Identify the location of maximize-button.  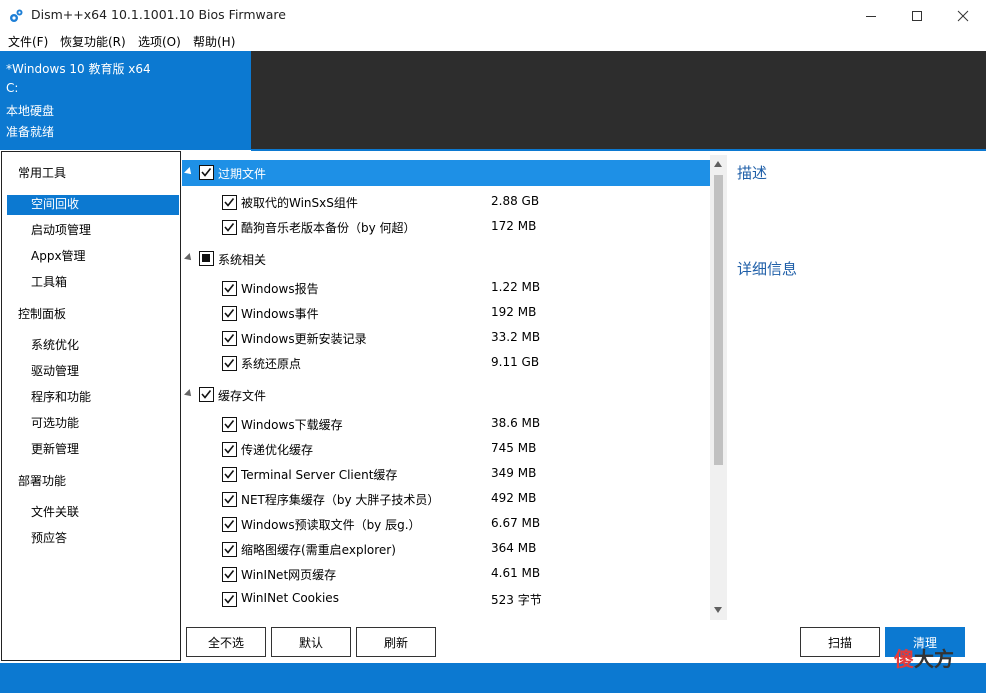
(917, 15).